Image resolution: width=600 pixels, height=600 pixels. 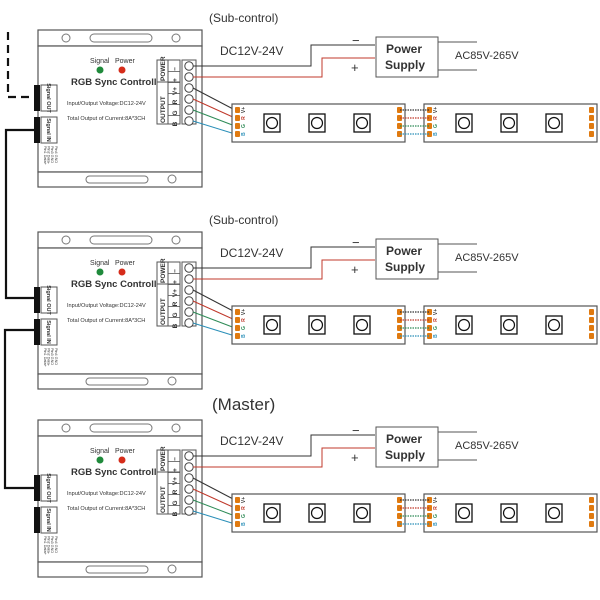 I want to click on signal-out-plug, so click(x=37, y=300).